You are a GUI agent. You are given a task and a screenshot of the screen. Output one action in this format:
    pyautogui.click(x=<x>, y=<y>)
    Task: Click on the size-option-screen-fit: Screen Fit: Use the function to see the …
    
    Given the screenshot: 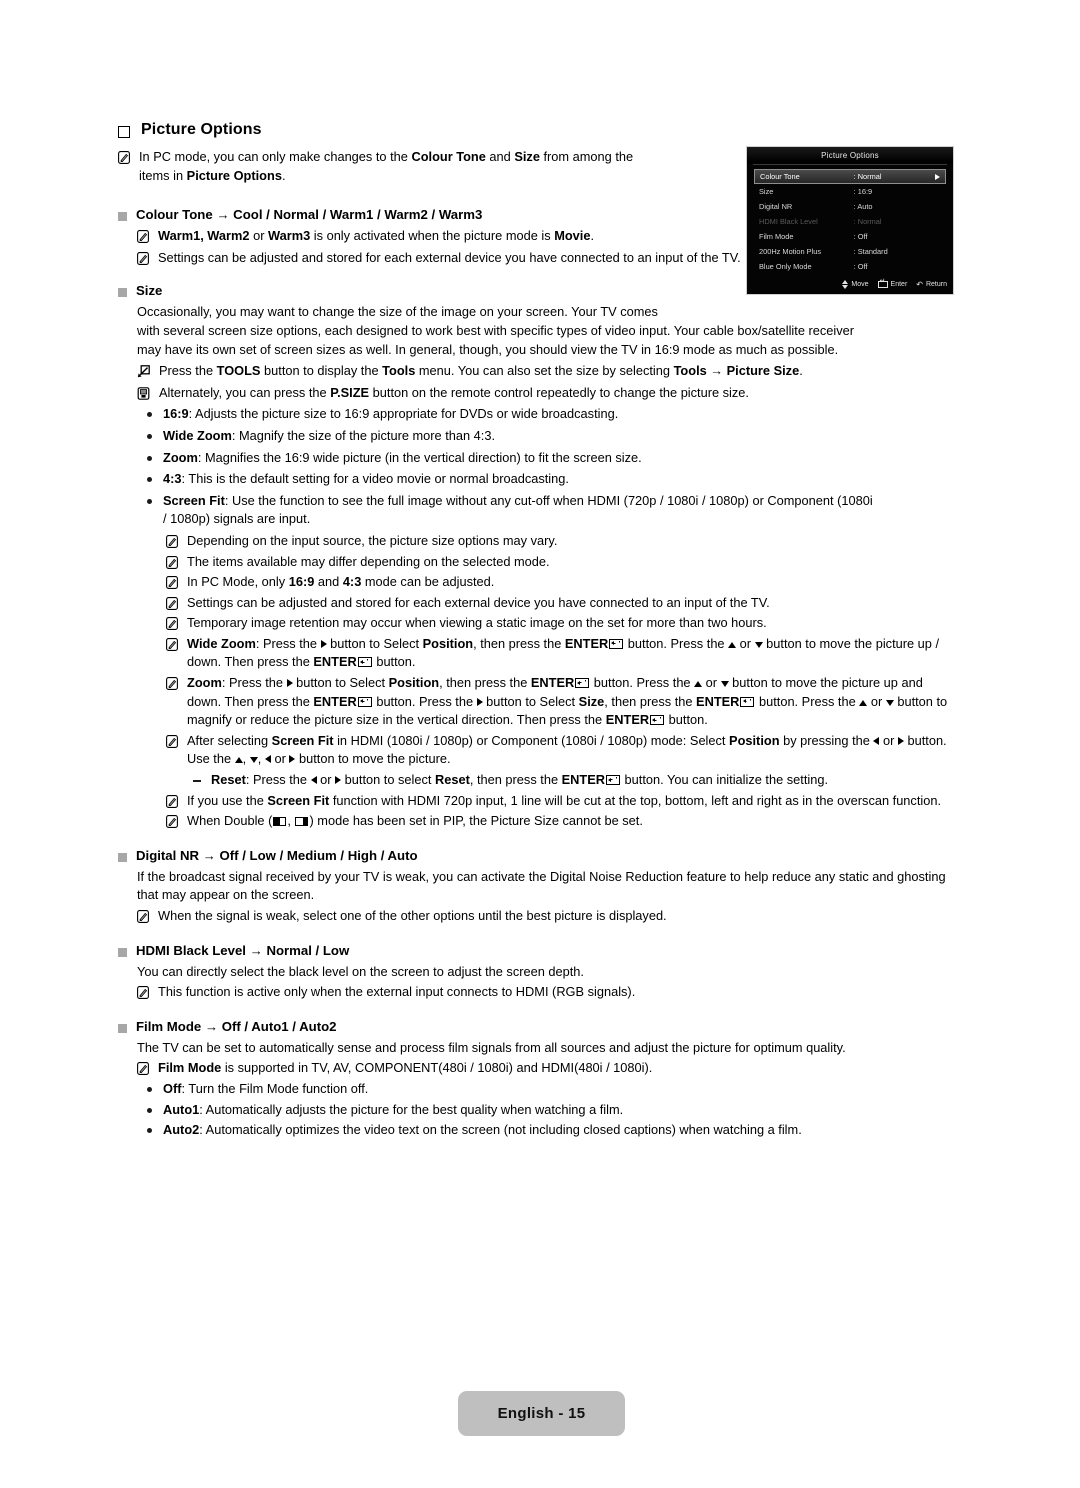 What is the action you would take?
    pyautogui.click(x=550, y=510)
    